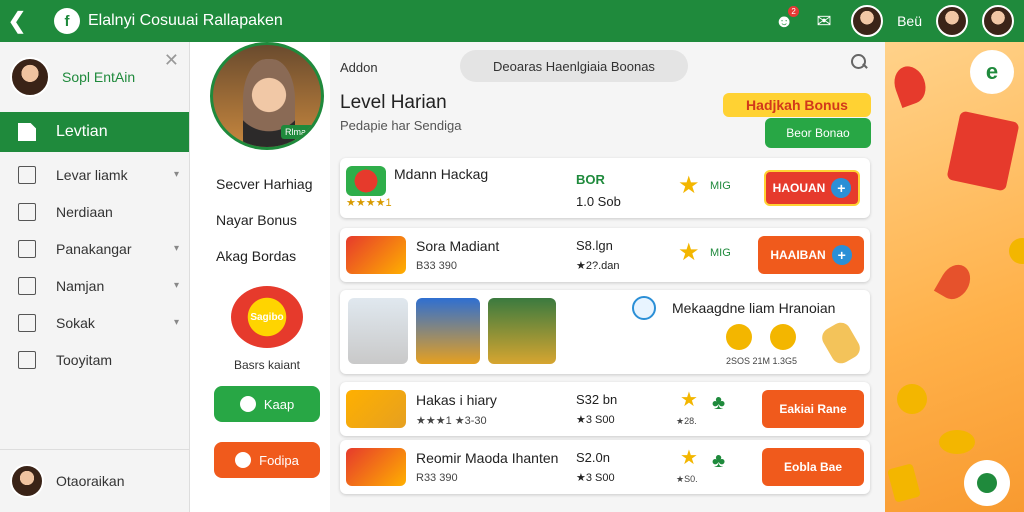  Describe the element at coordinates (892, 21) in the screenshot. I see `header-actions: ☻ 2 ✉ Beü` at that location.